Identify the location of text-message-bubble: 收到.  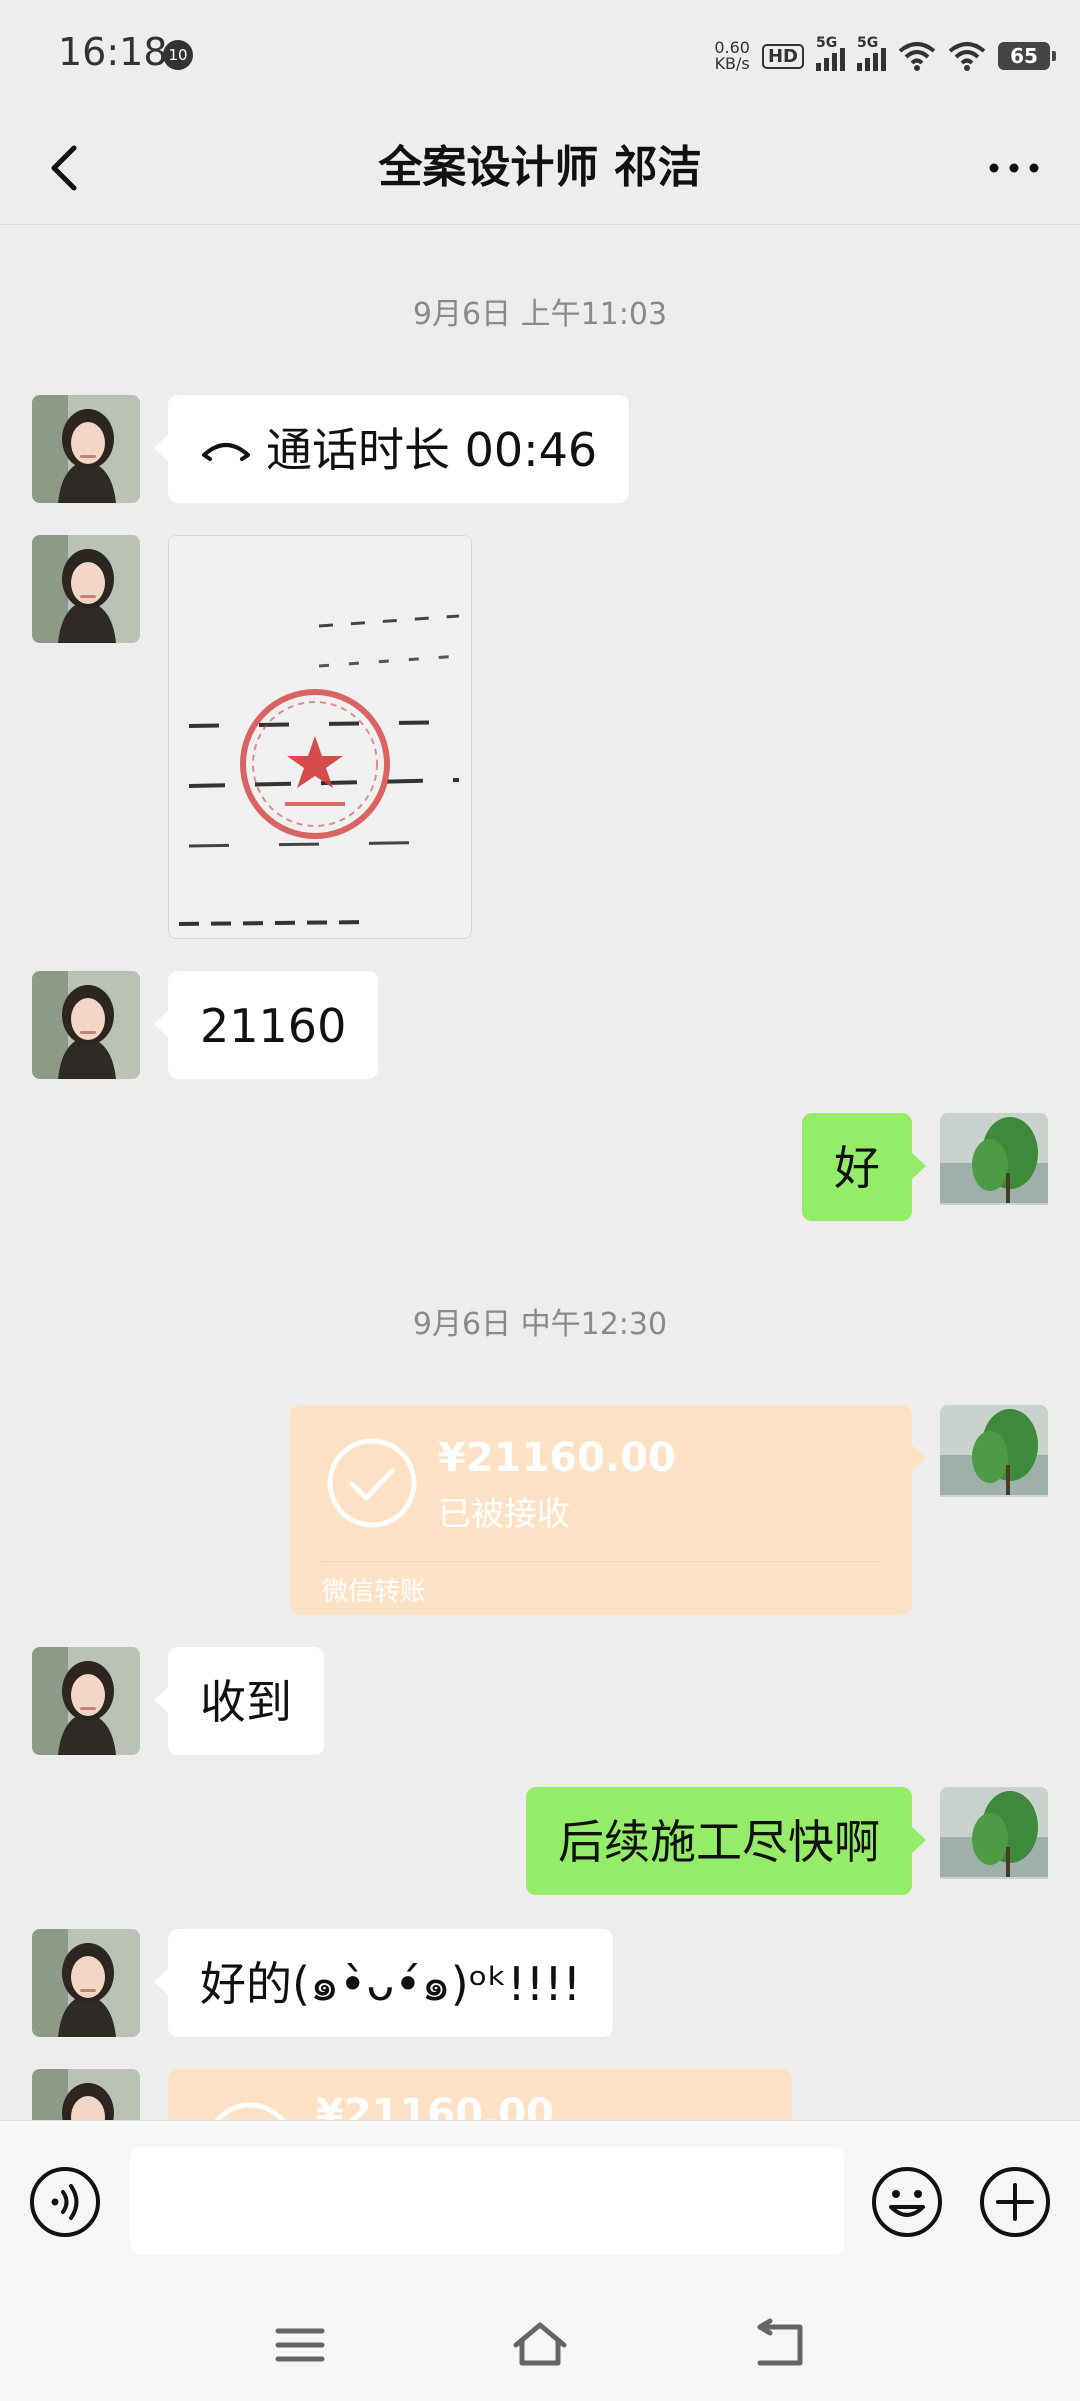
(239, 1701).